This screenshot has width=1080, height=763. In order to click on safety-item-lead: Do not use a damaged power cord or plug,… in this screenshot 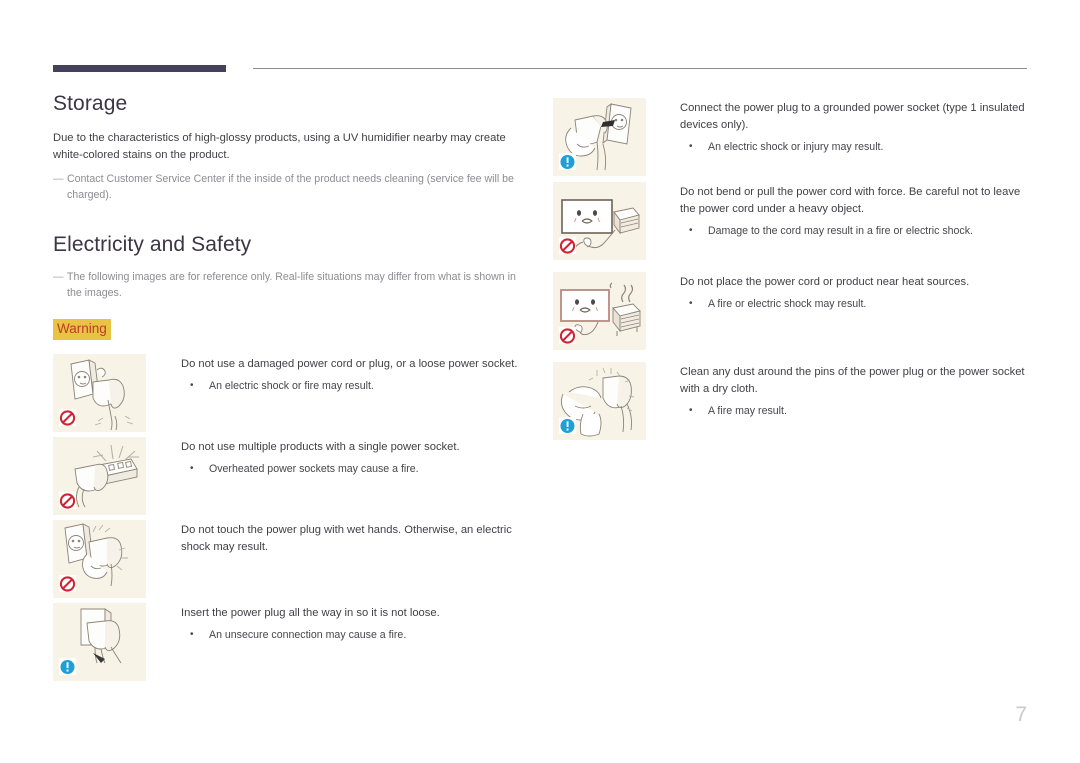, I will do `click(349, 364)`.